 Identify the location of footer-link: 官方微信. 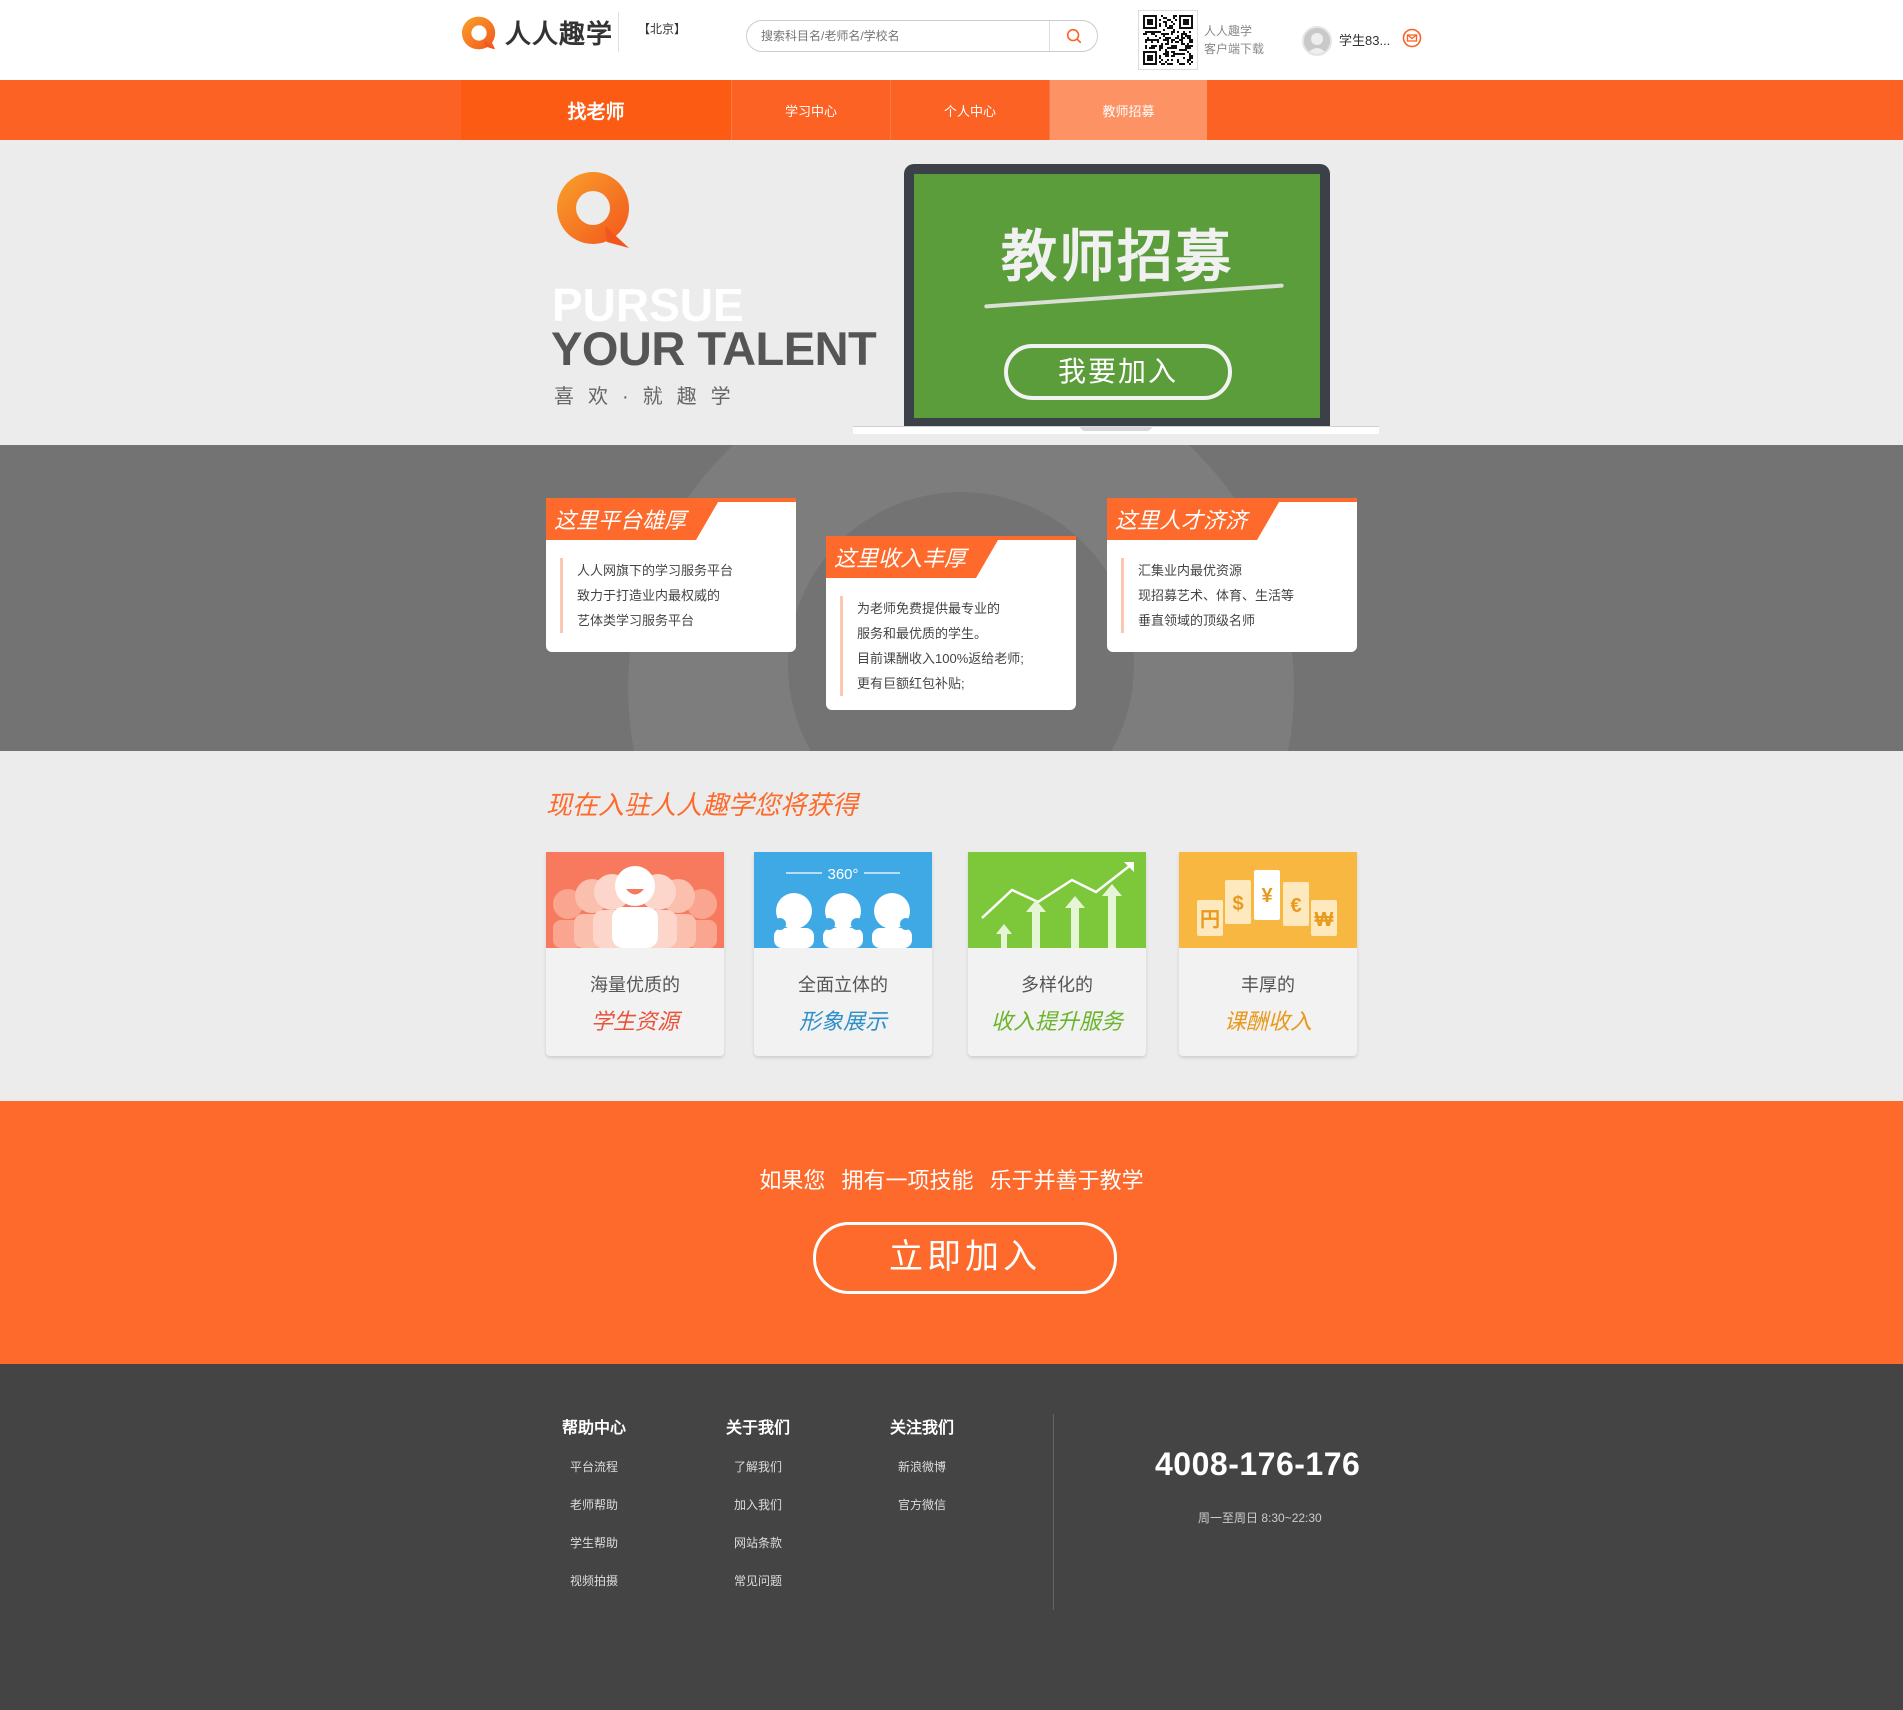
(922, 1515).